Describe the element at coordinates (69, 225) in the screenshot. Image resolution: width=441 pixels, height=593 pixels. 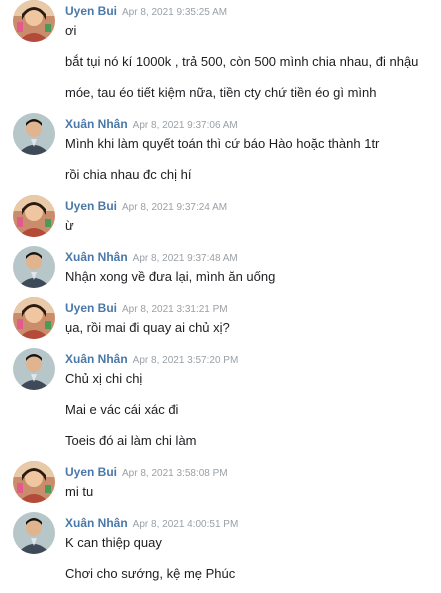
I see `message-text: ừ` at that location.